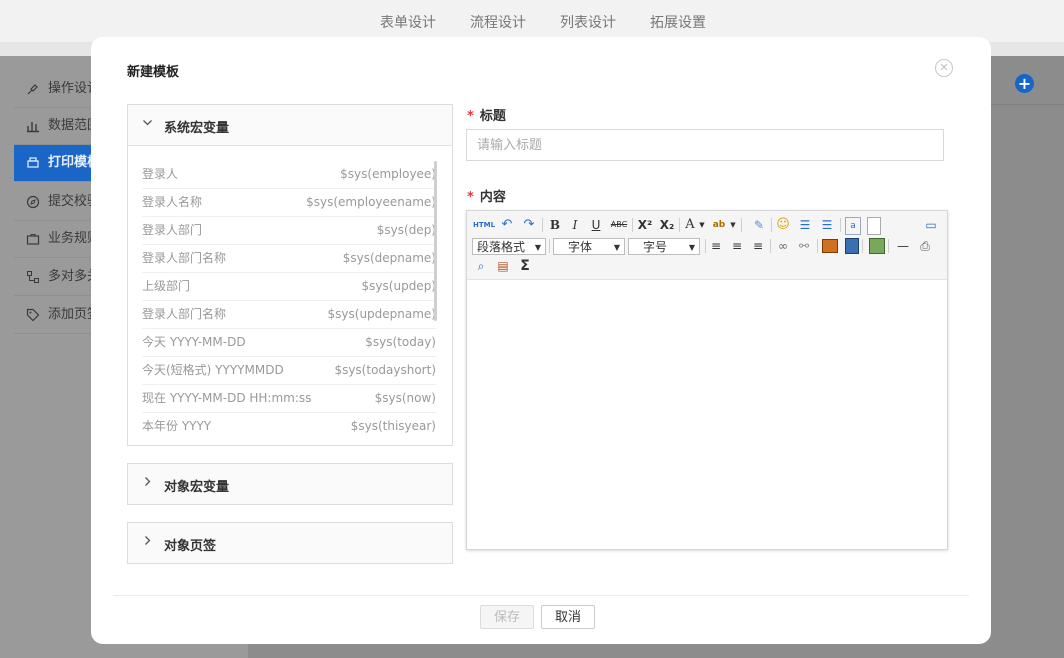 This screenshot has width=1064, height=658. What do you see at coordinates (486, 197) in the screenshot?
I see `content-label: * 内容` at bounding box center [486, 197].